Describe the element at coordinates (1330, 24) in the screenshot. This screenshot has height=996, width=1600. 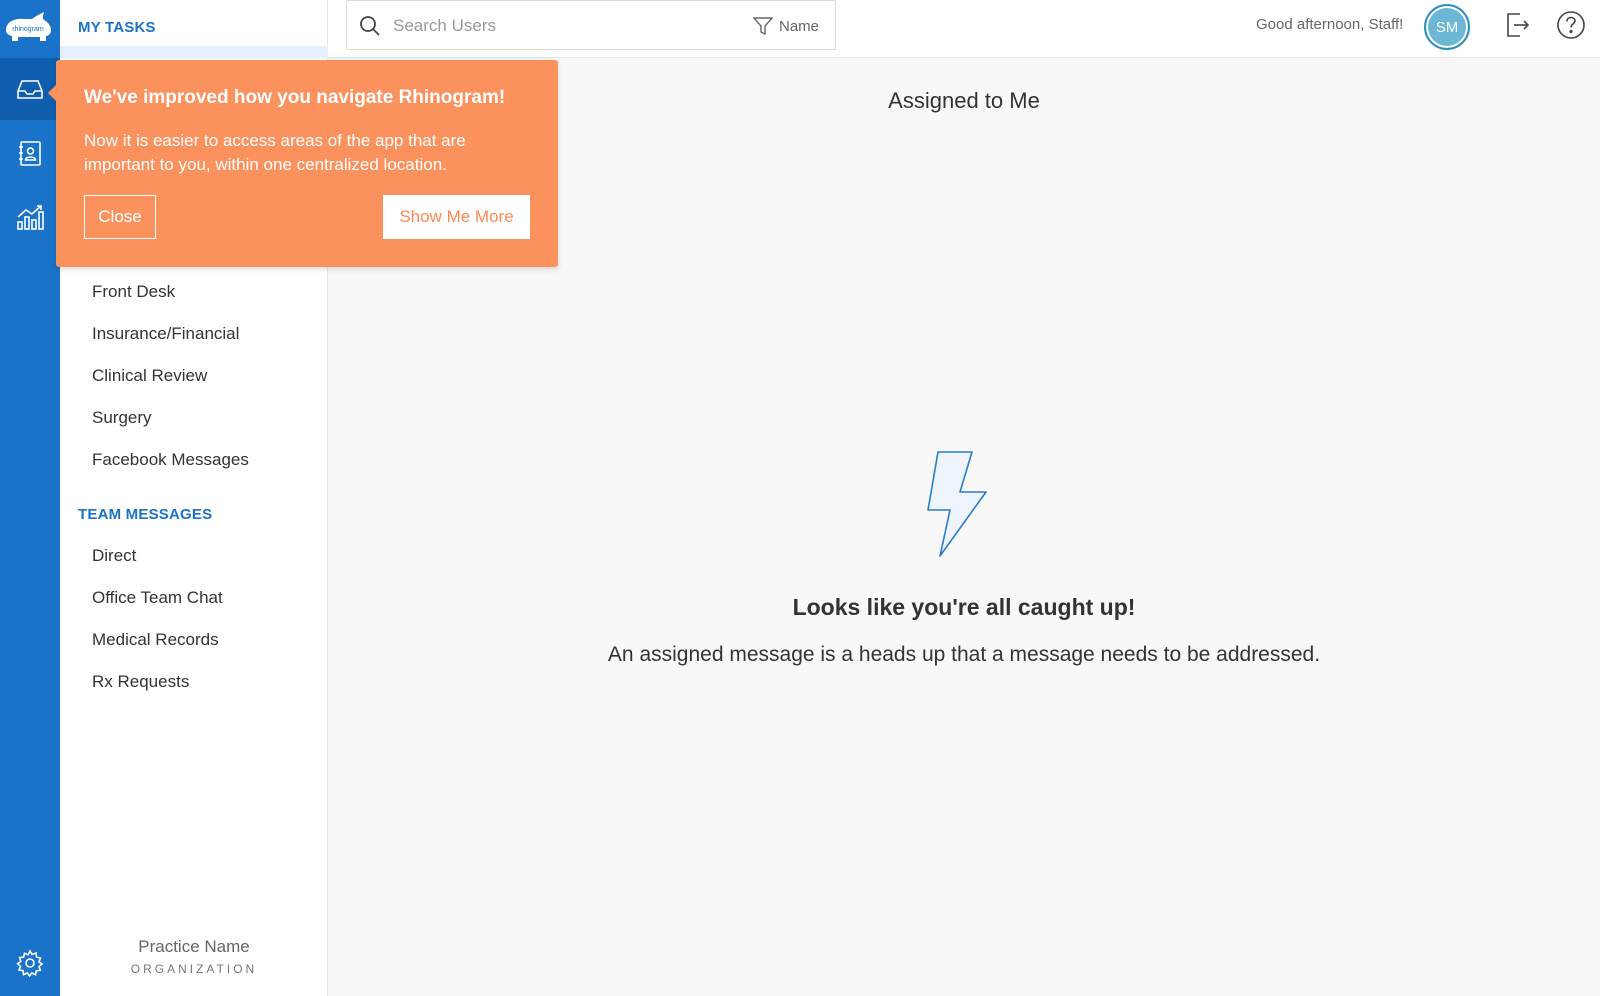
I see `greeting-text: Good afternoon, Staff!` at that location.